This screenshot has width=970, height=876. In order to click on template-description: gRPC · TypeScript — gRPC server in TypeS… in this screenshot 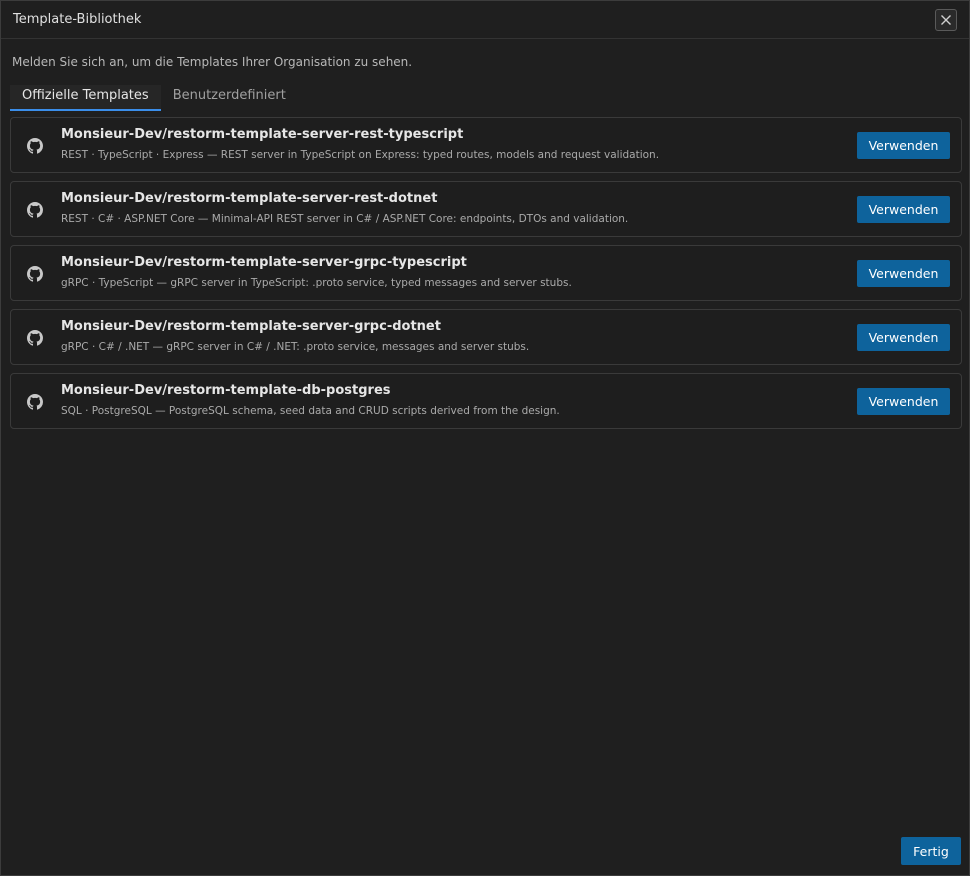, I will do `click(316, 283)`.